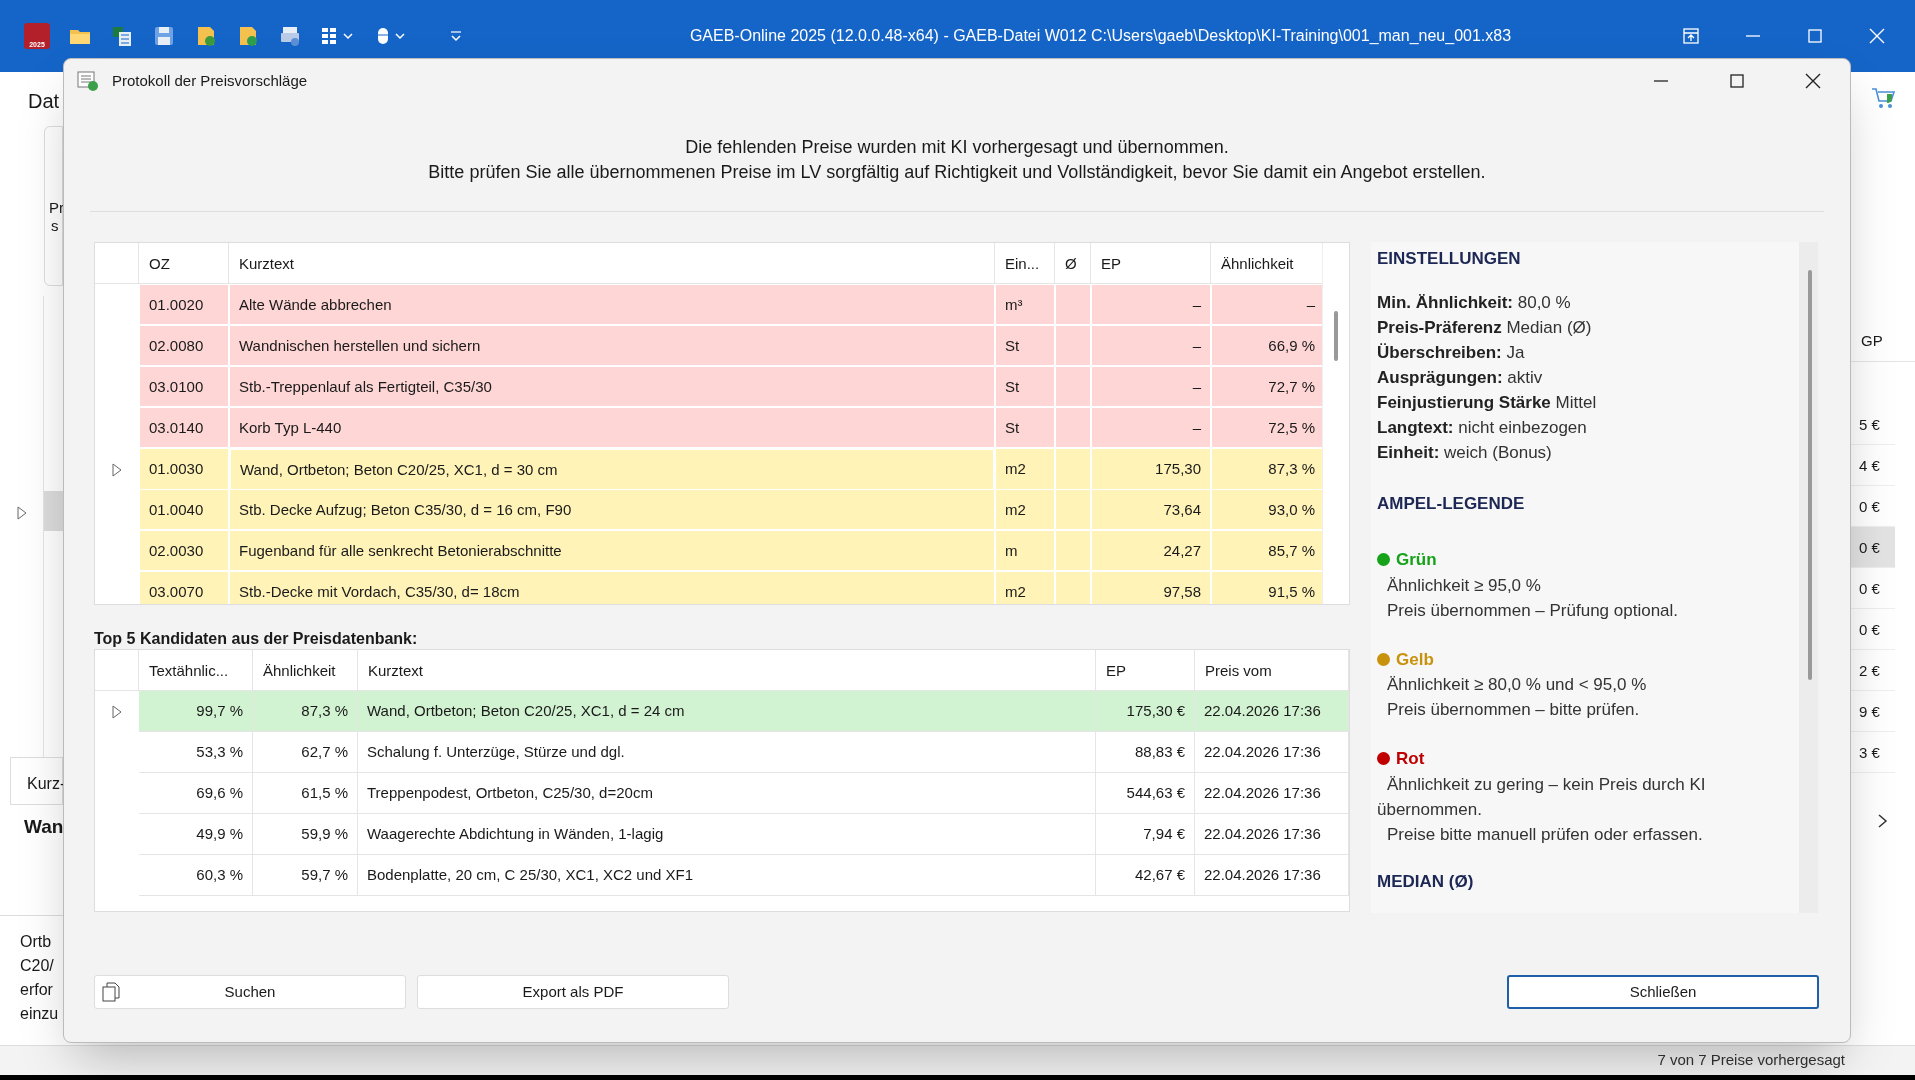 Image resolution: width=1915 pixels, height=1080 pixels. What do you see at coordinates (250, 992) in the screenshot?
I see `search-button: Suchen` at bounding box center [250, 992].